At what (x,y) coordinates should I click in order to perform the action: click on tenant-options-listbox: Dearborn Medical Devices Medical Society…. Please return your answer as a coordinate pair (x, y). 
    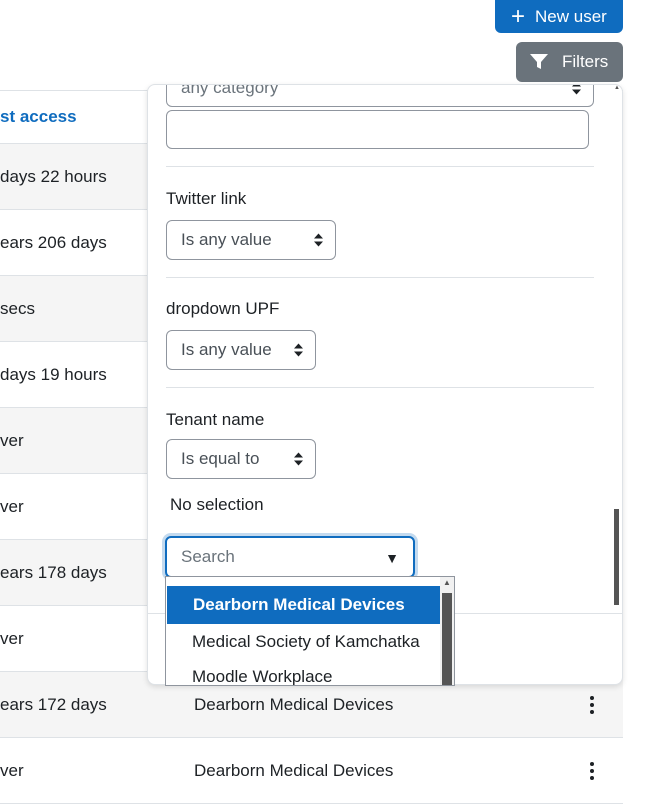
    Looking at the image, I should click on (310, 631).